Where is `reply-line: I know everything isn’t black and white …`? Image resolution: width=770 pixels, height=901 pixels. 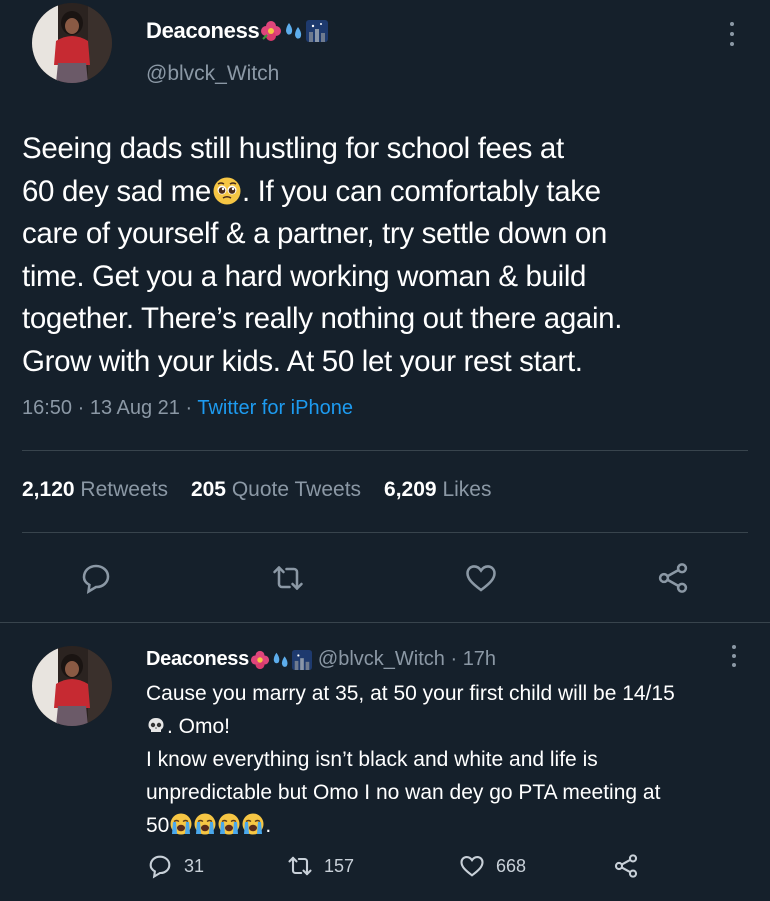
reply-line: I know everything isn’t black and white … is located at coordinates (372, 759).